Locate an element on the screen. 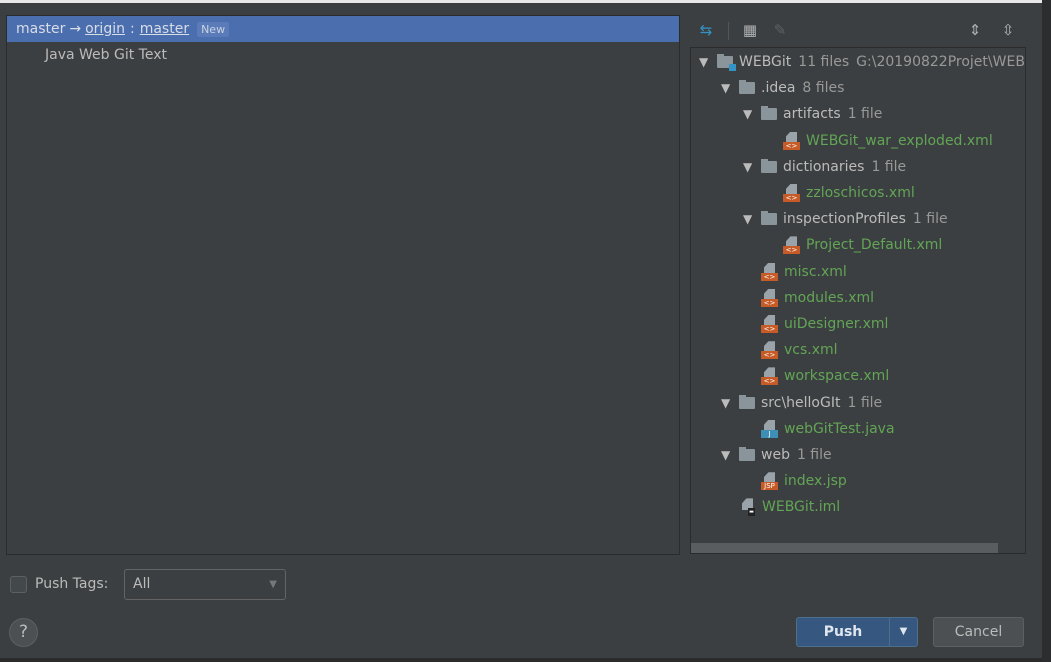 Image resolution: width=1051 pixels, height=662 pixels. help-button: ? is located at coordinates (23, 632).